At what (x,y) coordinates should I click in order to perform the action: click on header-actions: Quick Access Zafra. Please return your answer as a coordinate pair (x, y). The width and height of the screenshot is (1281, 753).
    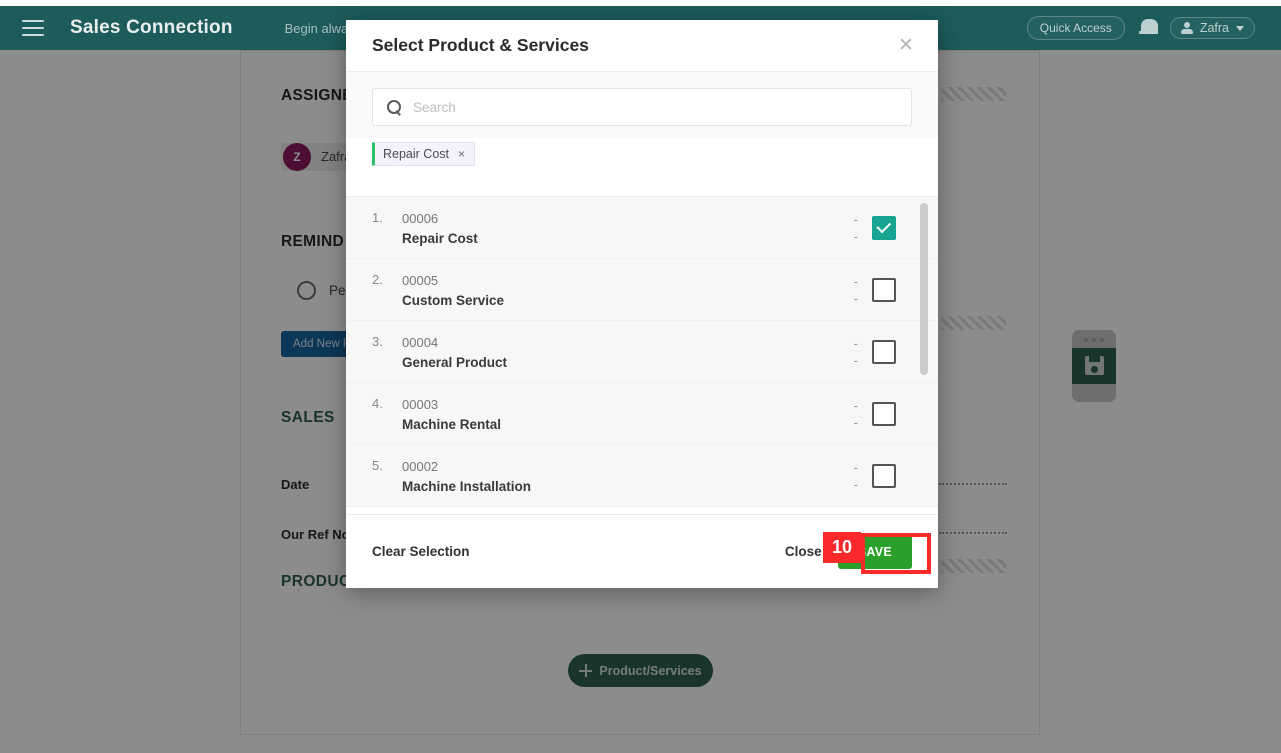
    Looking at the image, I should click on (1146, 28).